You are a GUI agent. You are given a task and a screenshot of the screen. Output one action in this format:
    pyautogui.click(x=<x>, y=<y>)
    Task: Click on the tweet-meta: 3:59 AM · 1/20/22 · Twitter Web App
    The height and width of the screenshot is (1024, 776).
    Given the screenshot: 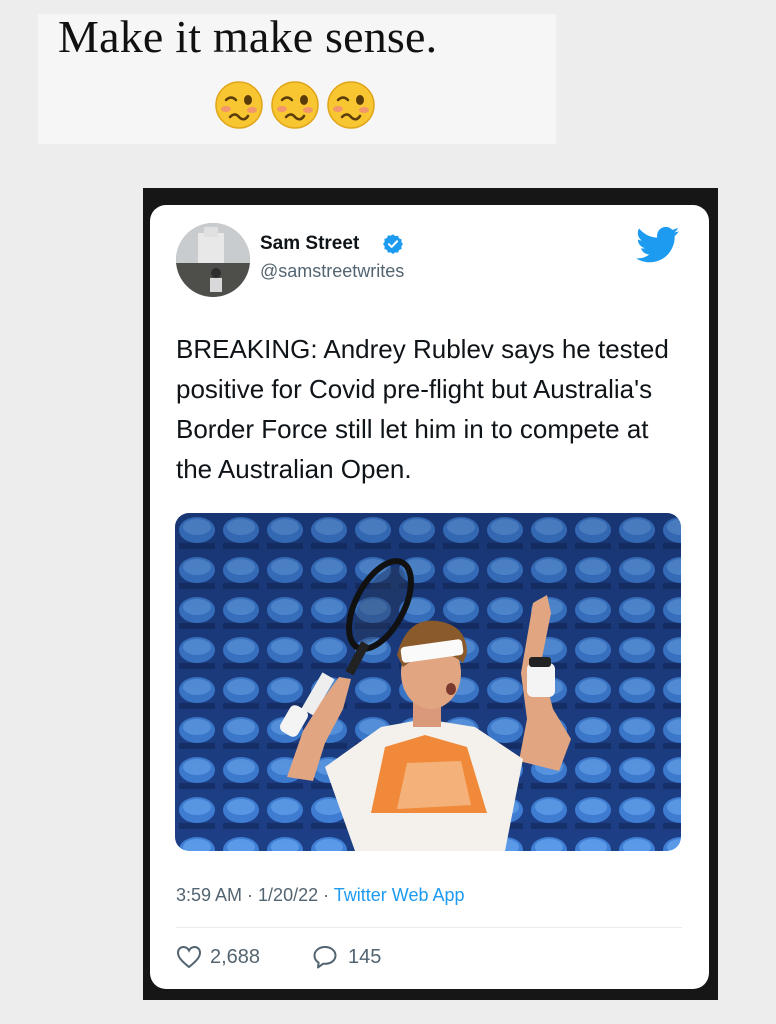 What is the action you would take?
    pyautogui.click(x=320, y=895)
    